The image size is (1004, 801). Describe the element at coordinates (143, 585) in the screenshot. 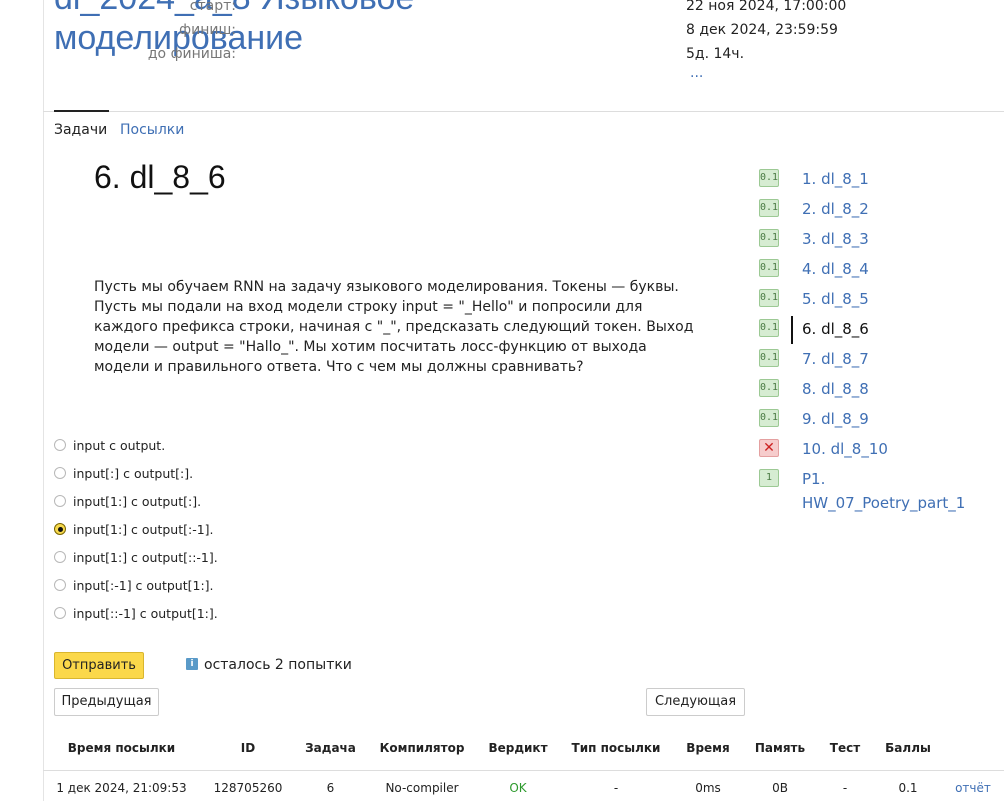

I see `answer-option-label: input[:-1] с output[1:].` at that location.